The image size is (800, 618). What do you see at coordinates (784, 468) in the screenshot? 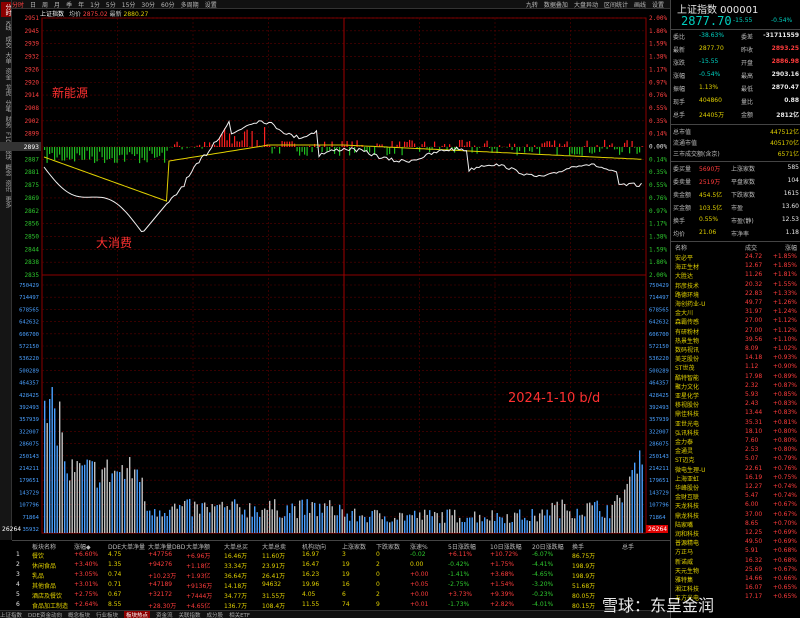
I see `stock-pct: +0.76%` at bounding box center [784, 468].